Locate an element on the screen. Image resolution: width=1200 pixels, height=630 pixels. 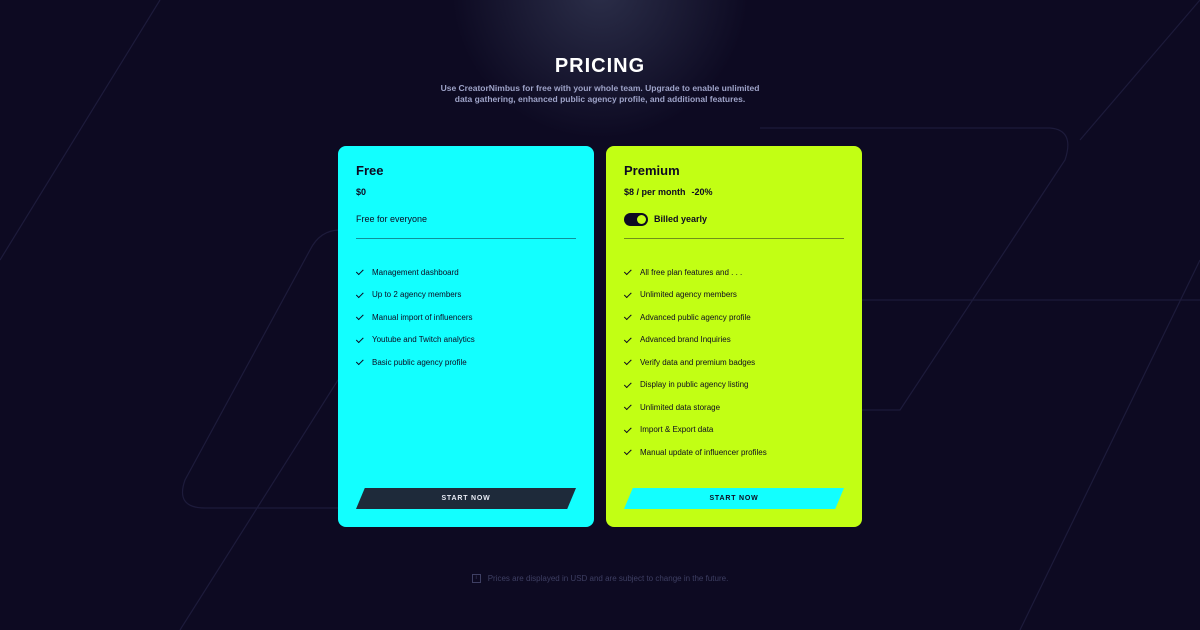
feature-item: Basic public agency profile is located at coordinates (465, 362).